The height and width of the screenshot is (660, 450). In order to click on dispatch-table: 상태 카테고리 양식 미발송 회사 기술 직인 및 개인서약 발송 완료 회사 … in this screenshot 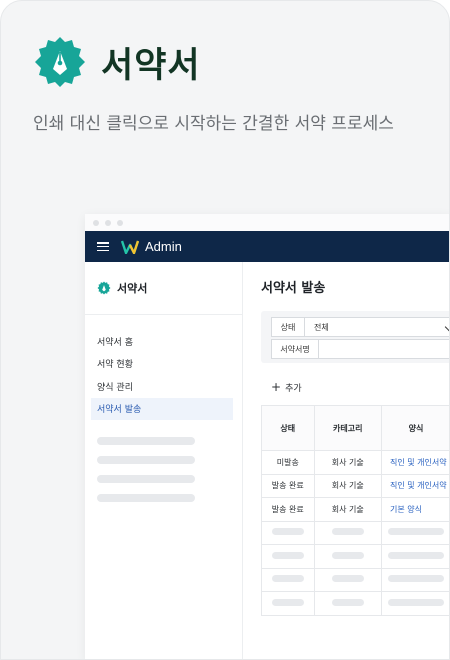, I will do `click(355, 510)`.